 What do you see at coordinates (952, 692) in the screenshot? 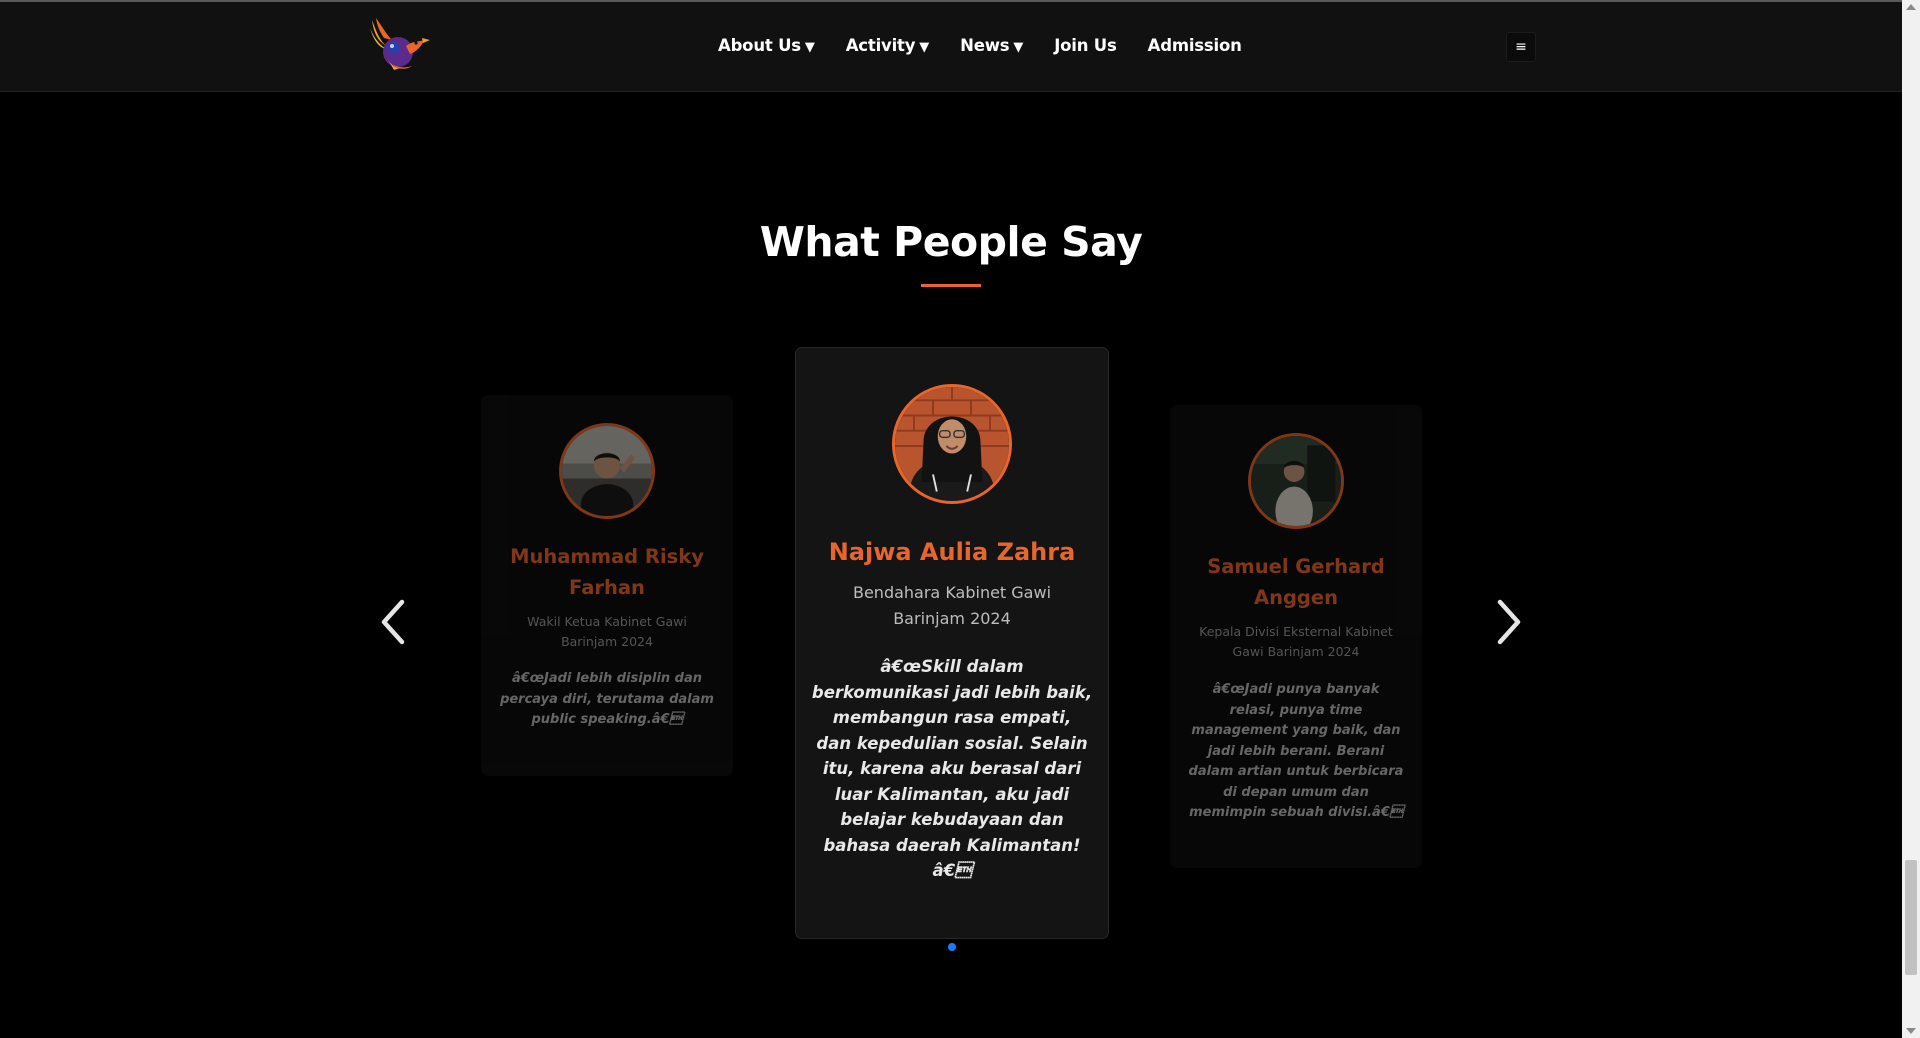
I see `quote-line: berkomunikasi jadi lebih baik,` at bounding box center [952, 692].